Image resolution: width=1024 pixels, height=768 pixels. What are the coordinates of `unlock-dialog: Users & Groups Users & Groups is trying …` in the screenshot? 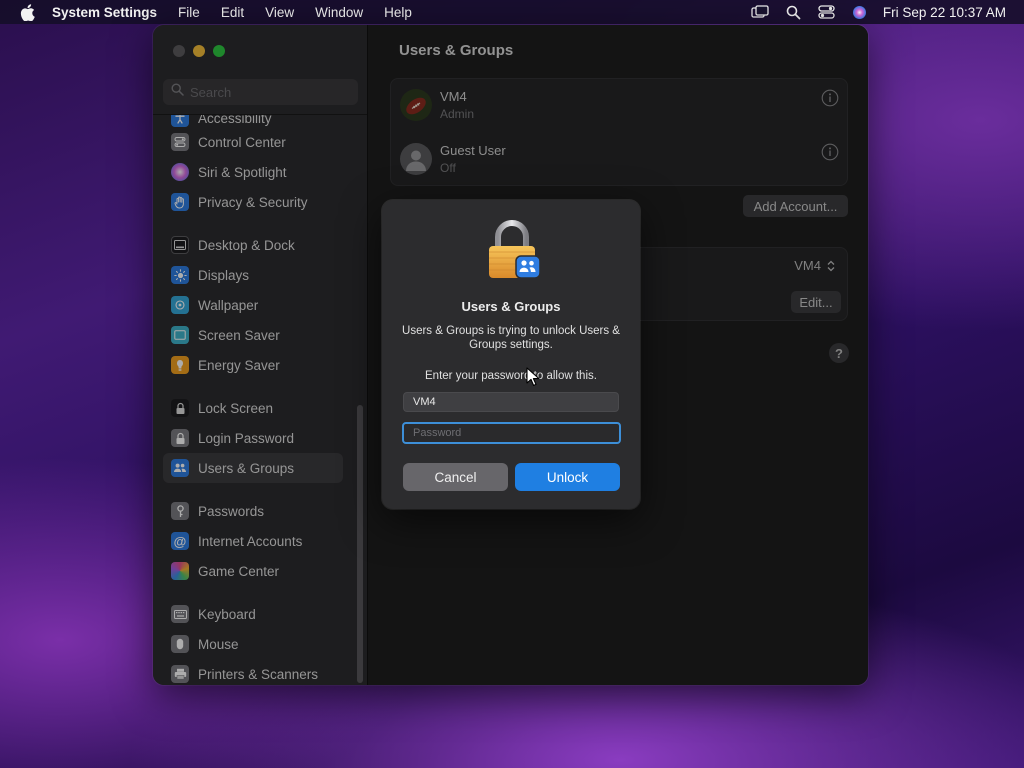 It's located at (511, 354).